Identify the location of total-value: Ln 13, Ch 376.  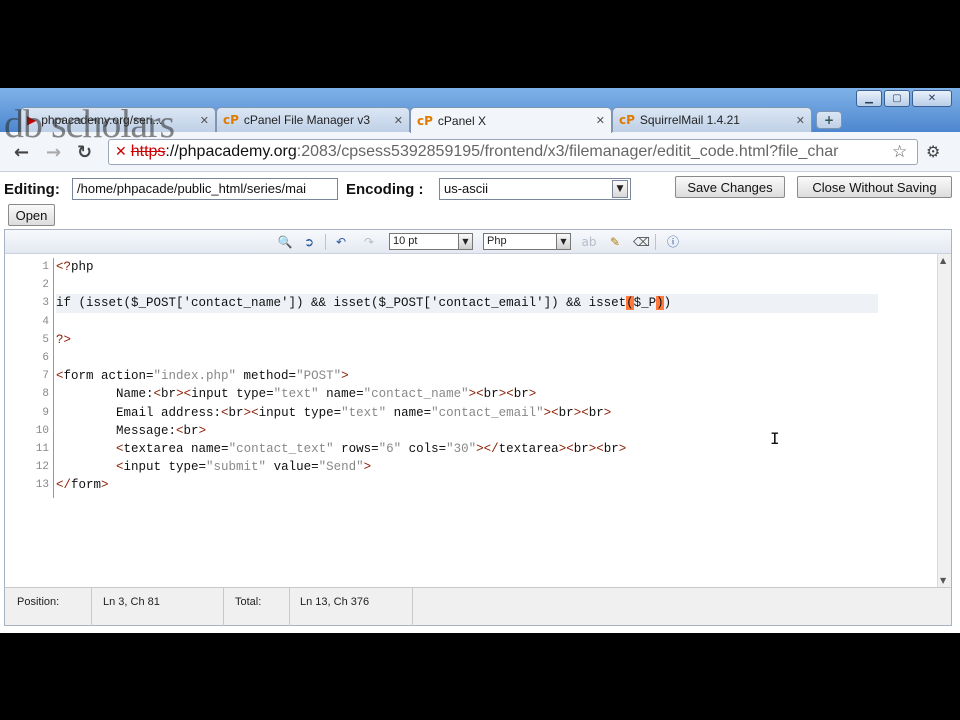
(335, 602).